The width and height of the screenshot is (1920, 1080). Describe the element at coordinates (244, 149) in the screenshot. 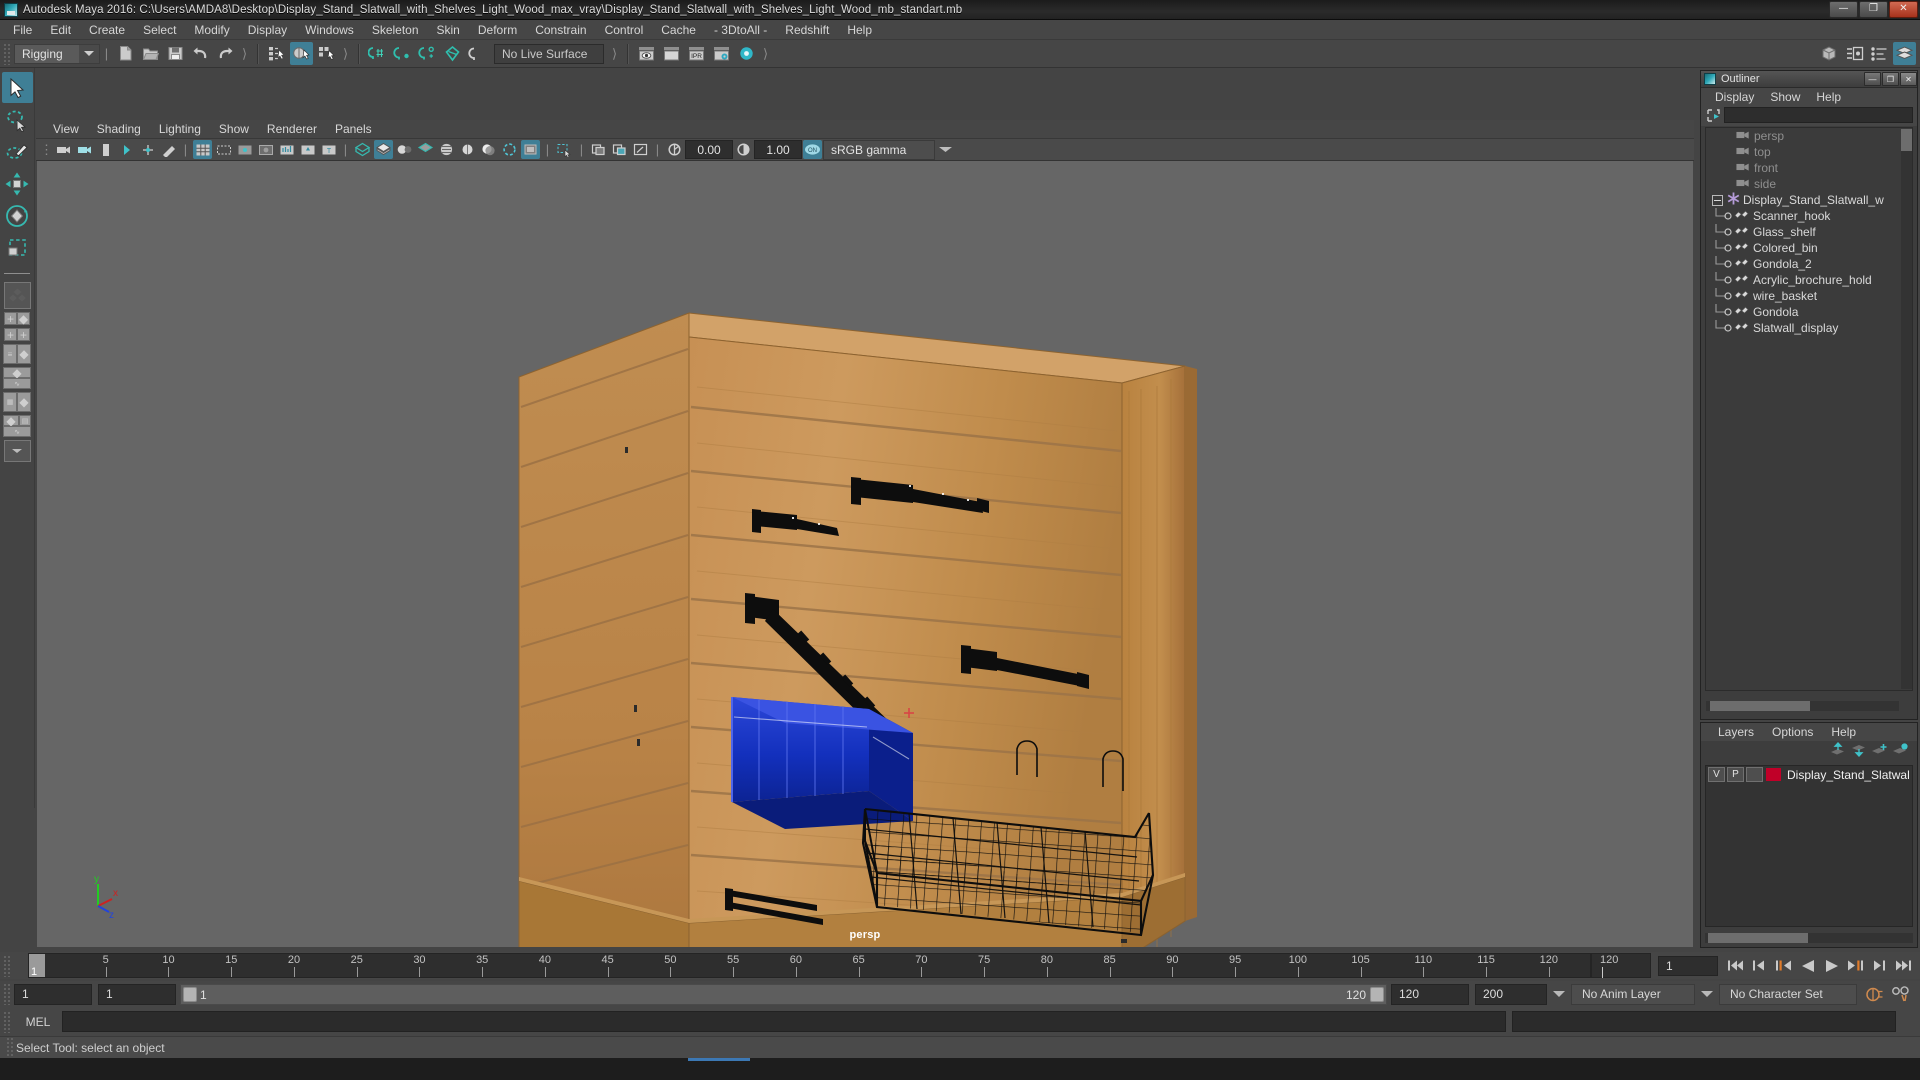

I see `resolution-gate-icon` at that location.